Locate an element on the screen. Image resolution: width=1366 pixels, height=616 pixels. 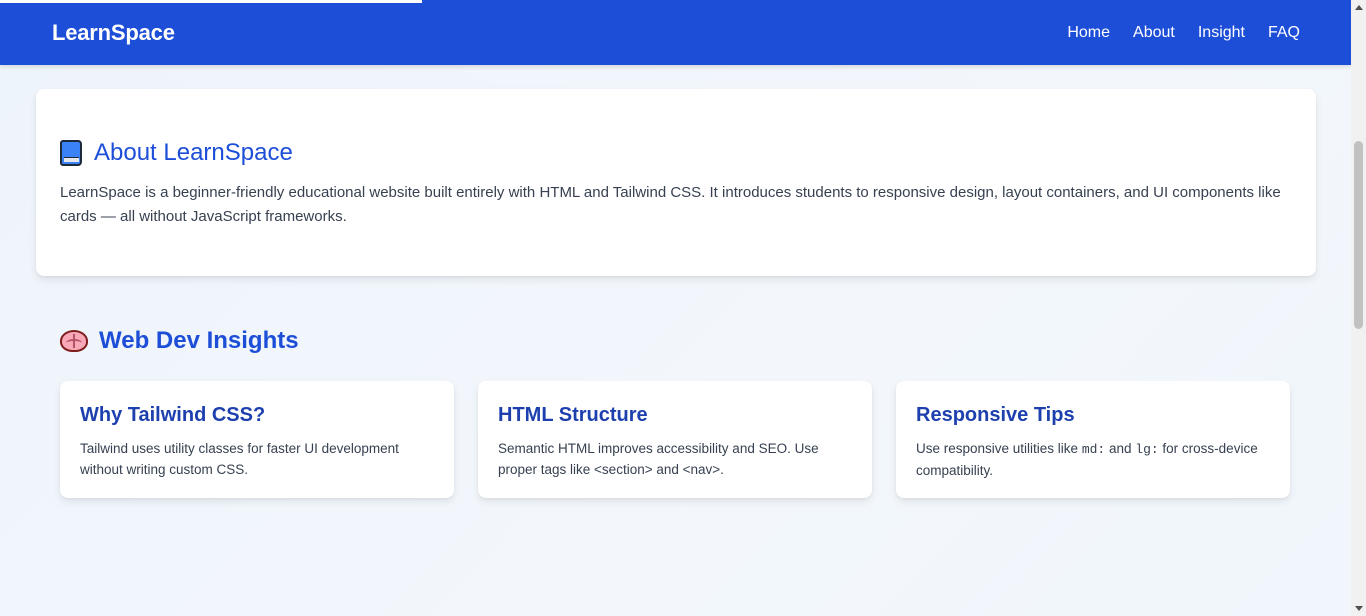
code-md: md: is located at coordinates (1093, 449).